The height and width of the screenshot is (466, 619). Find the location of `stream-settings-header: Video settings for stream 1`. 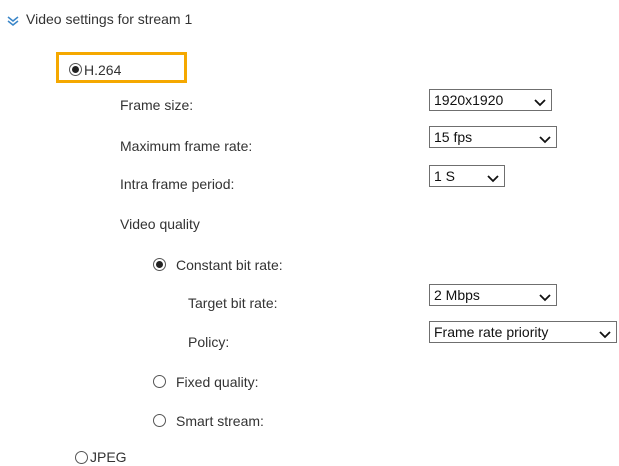

stream-settings-header: Video settings for stream 1 is located at coordinates (99, 19).